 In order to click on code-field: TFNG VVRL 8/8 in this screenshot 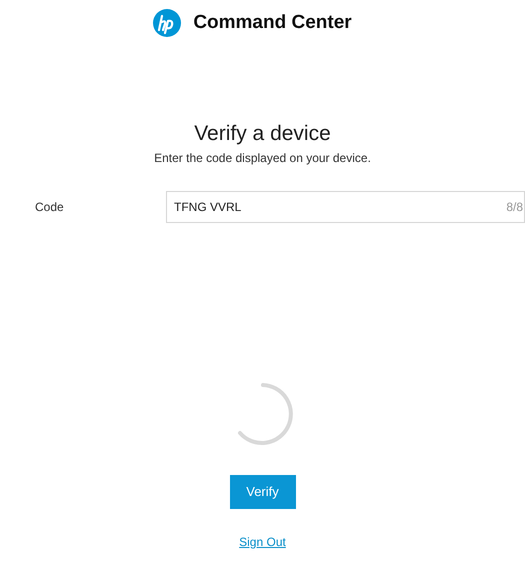, I will do `click(345, 206)`.